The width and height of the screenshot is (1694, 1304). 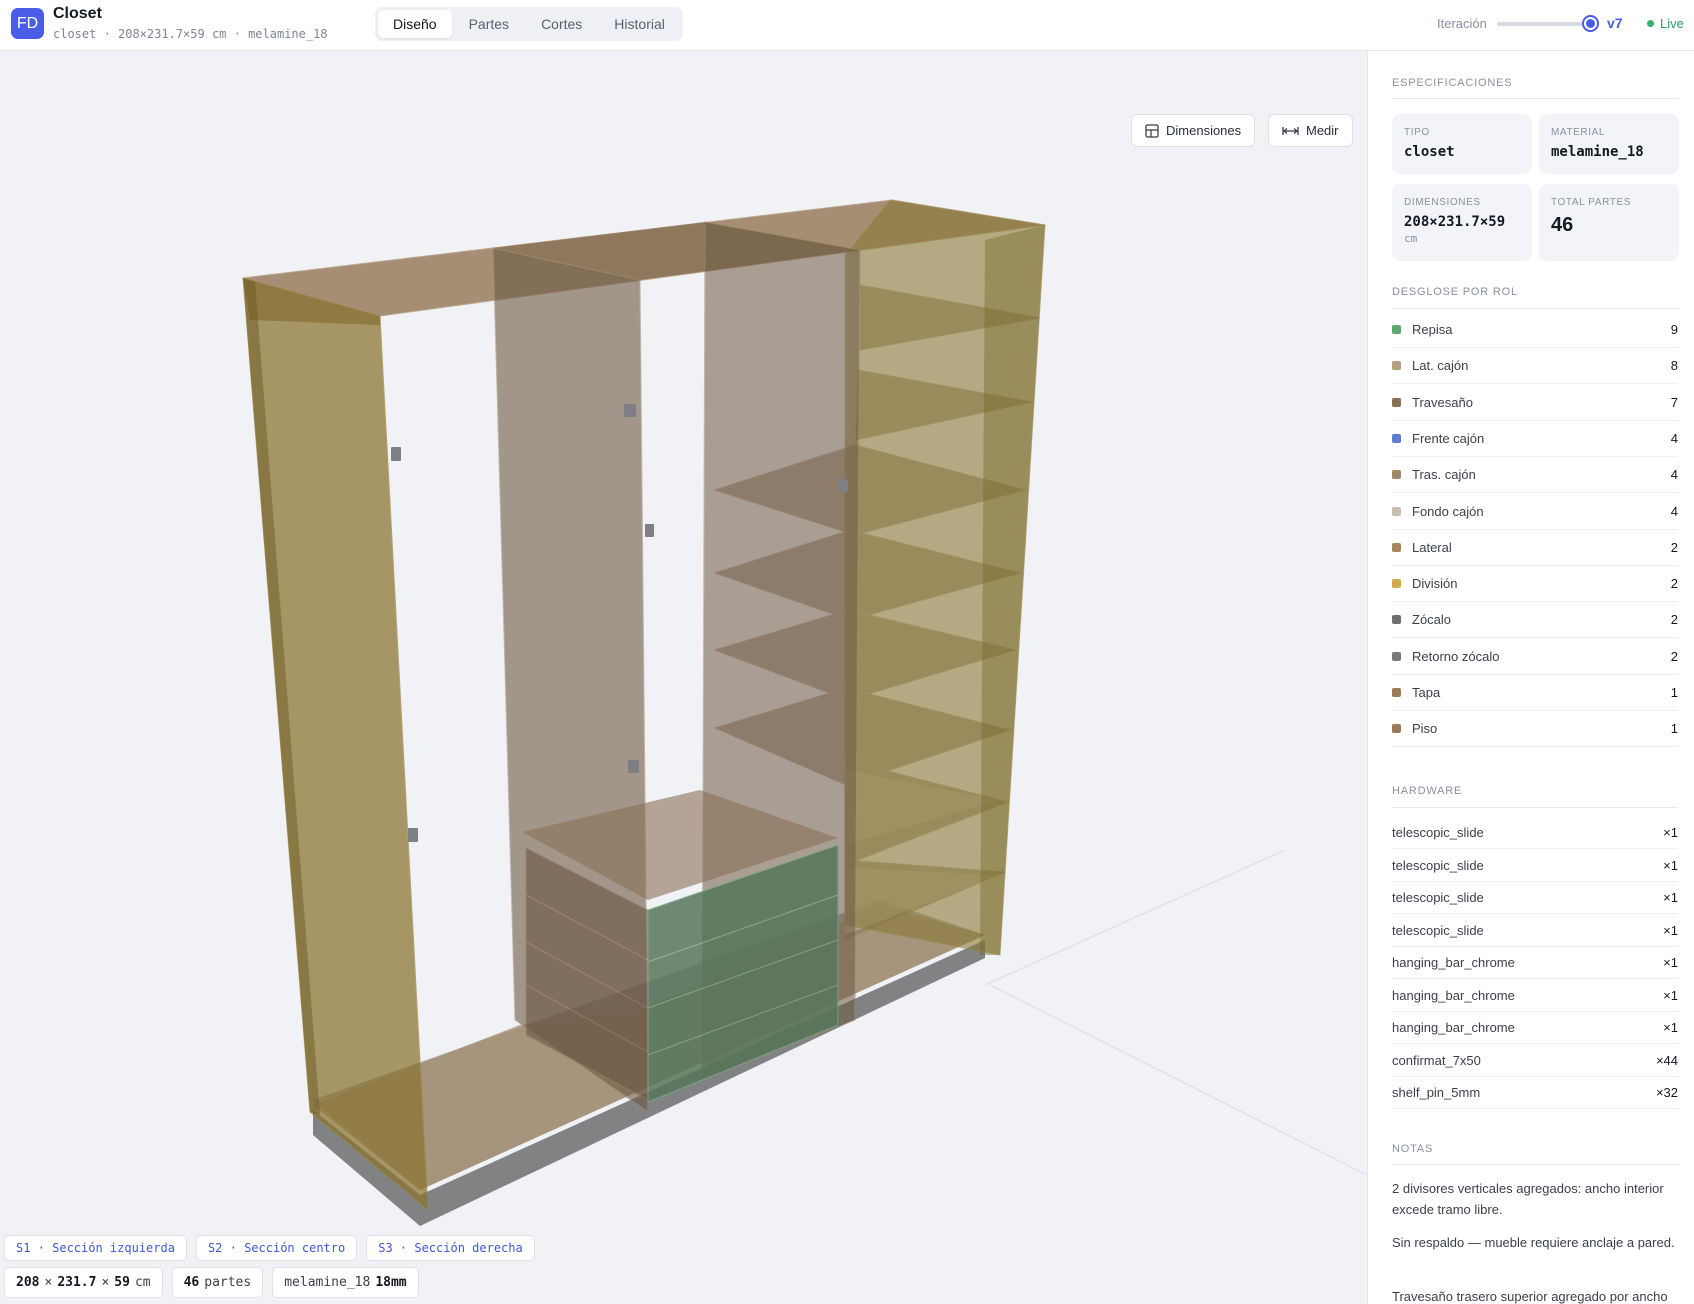 What do you see at coordinates (1417, 132) in the screenshot?
I see `tipo-label: Tipo` at bounding box center [1417, 132].